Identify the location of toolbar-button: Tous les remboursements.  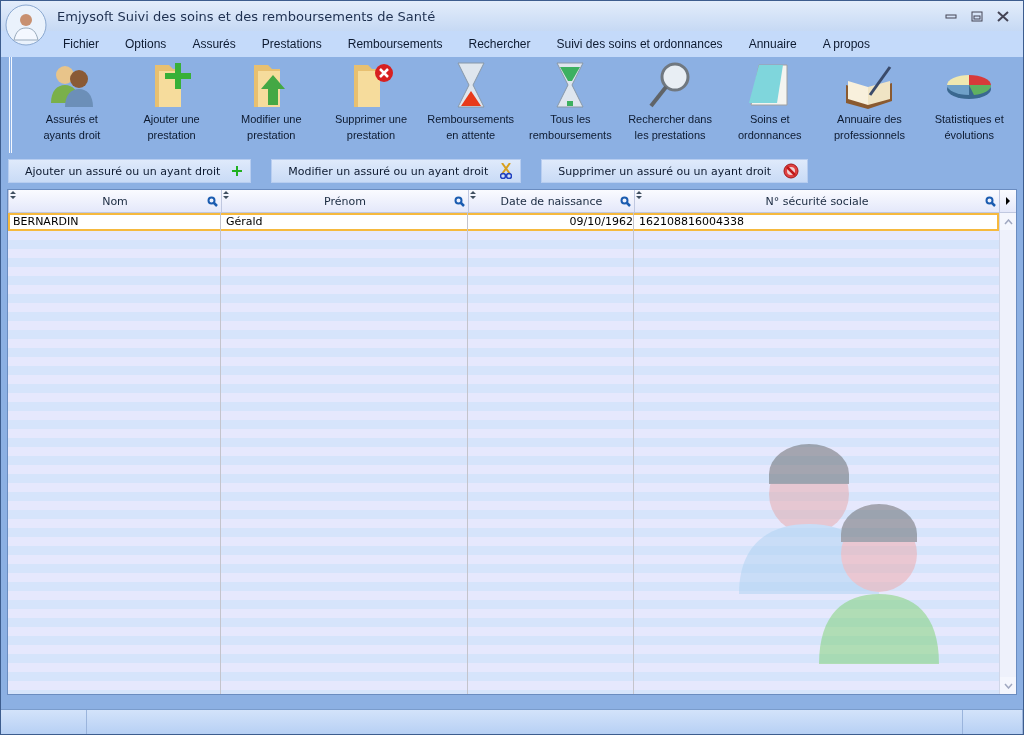
(570, 102).